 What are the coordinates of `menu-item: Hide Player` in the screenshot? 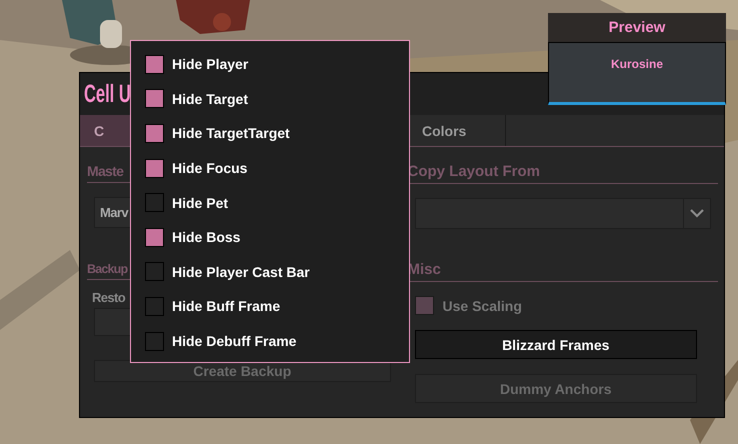 It's located at (270, 64).